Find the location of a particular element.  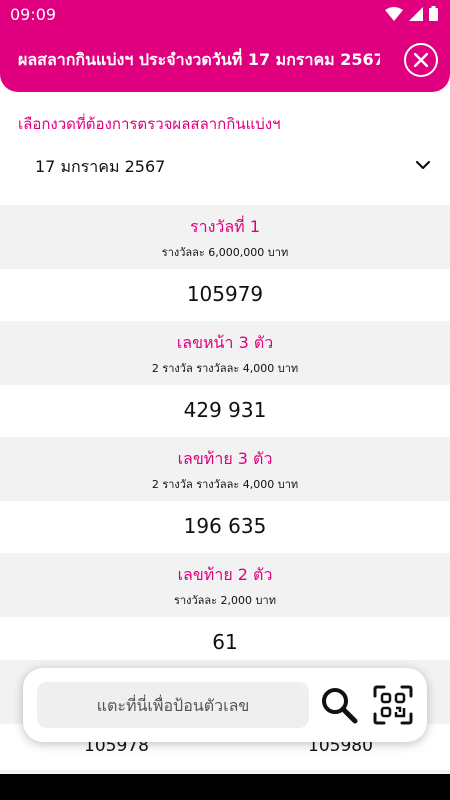

prize-numbers: 105979 is located at coordinates (225, 295).